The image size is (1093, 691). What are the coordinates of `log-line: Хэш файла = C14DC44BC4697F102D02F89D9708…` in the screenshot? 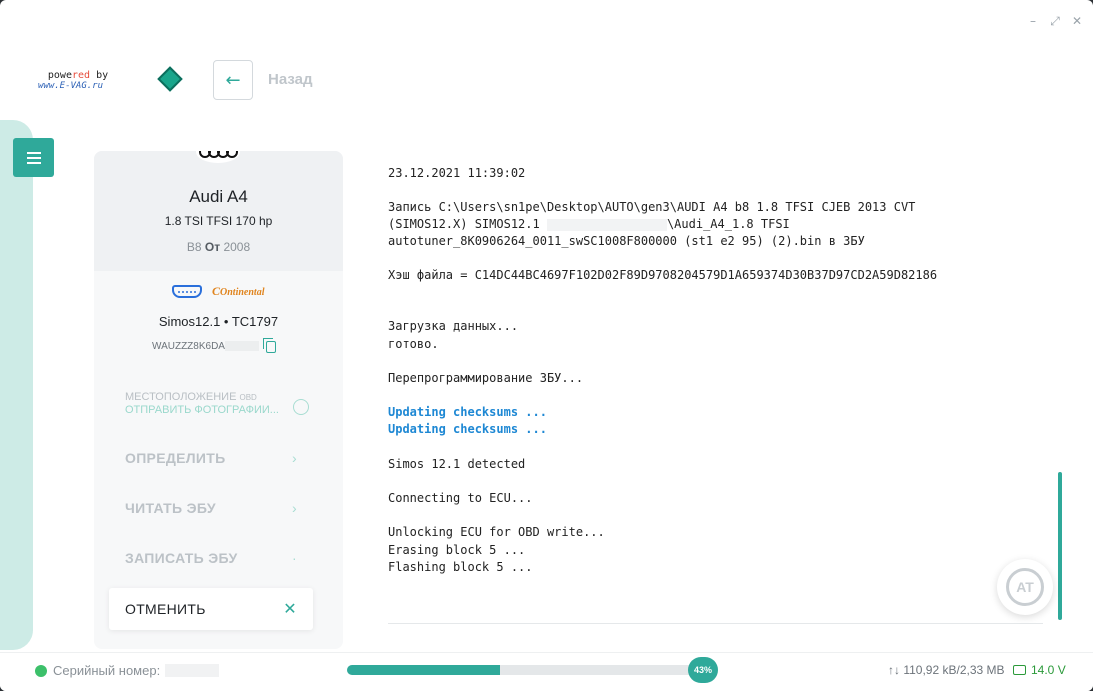 It's located at (663, 275).